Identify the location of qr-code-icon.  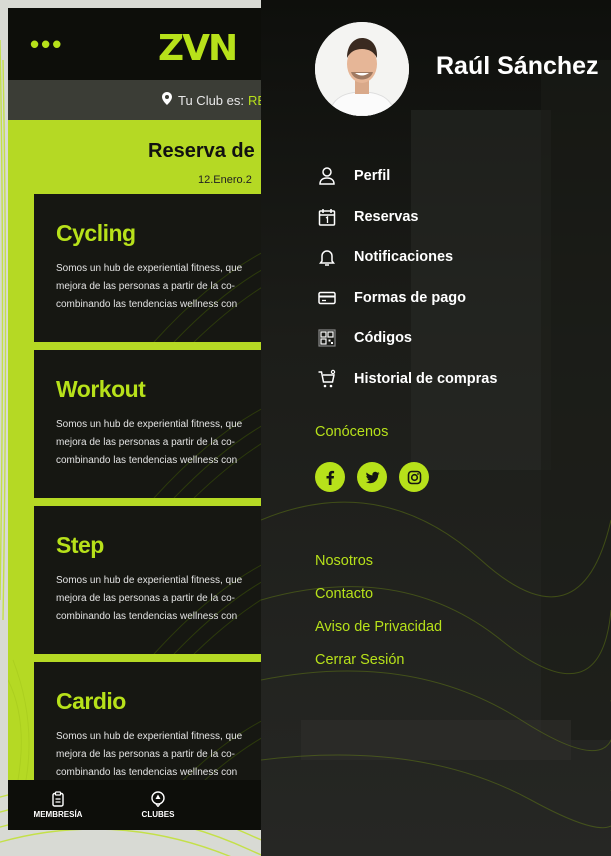
(327, 338).